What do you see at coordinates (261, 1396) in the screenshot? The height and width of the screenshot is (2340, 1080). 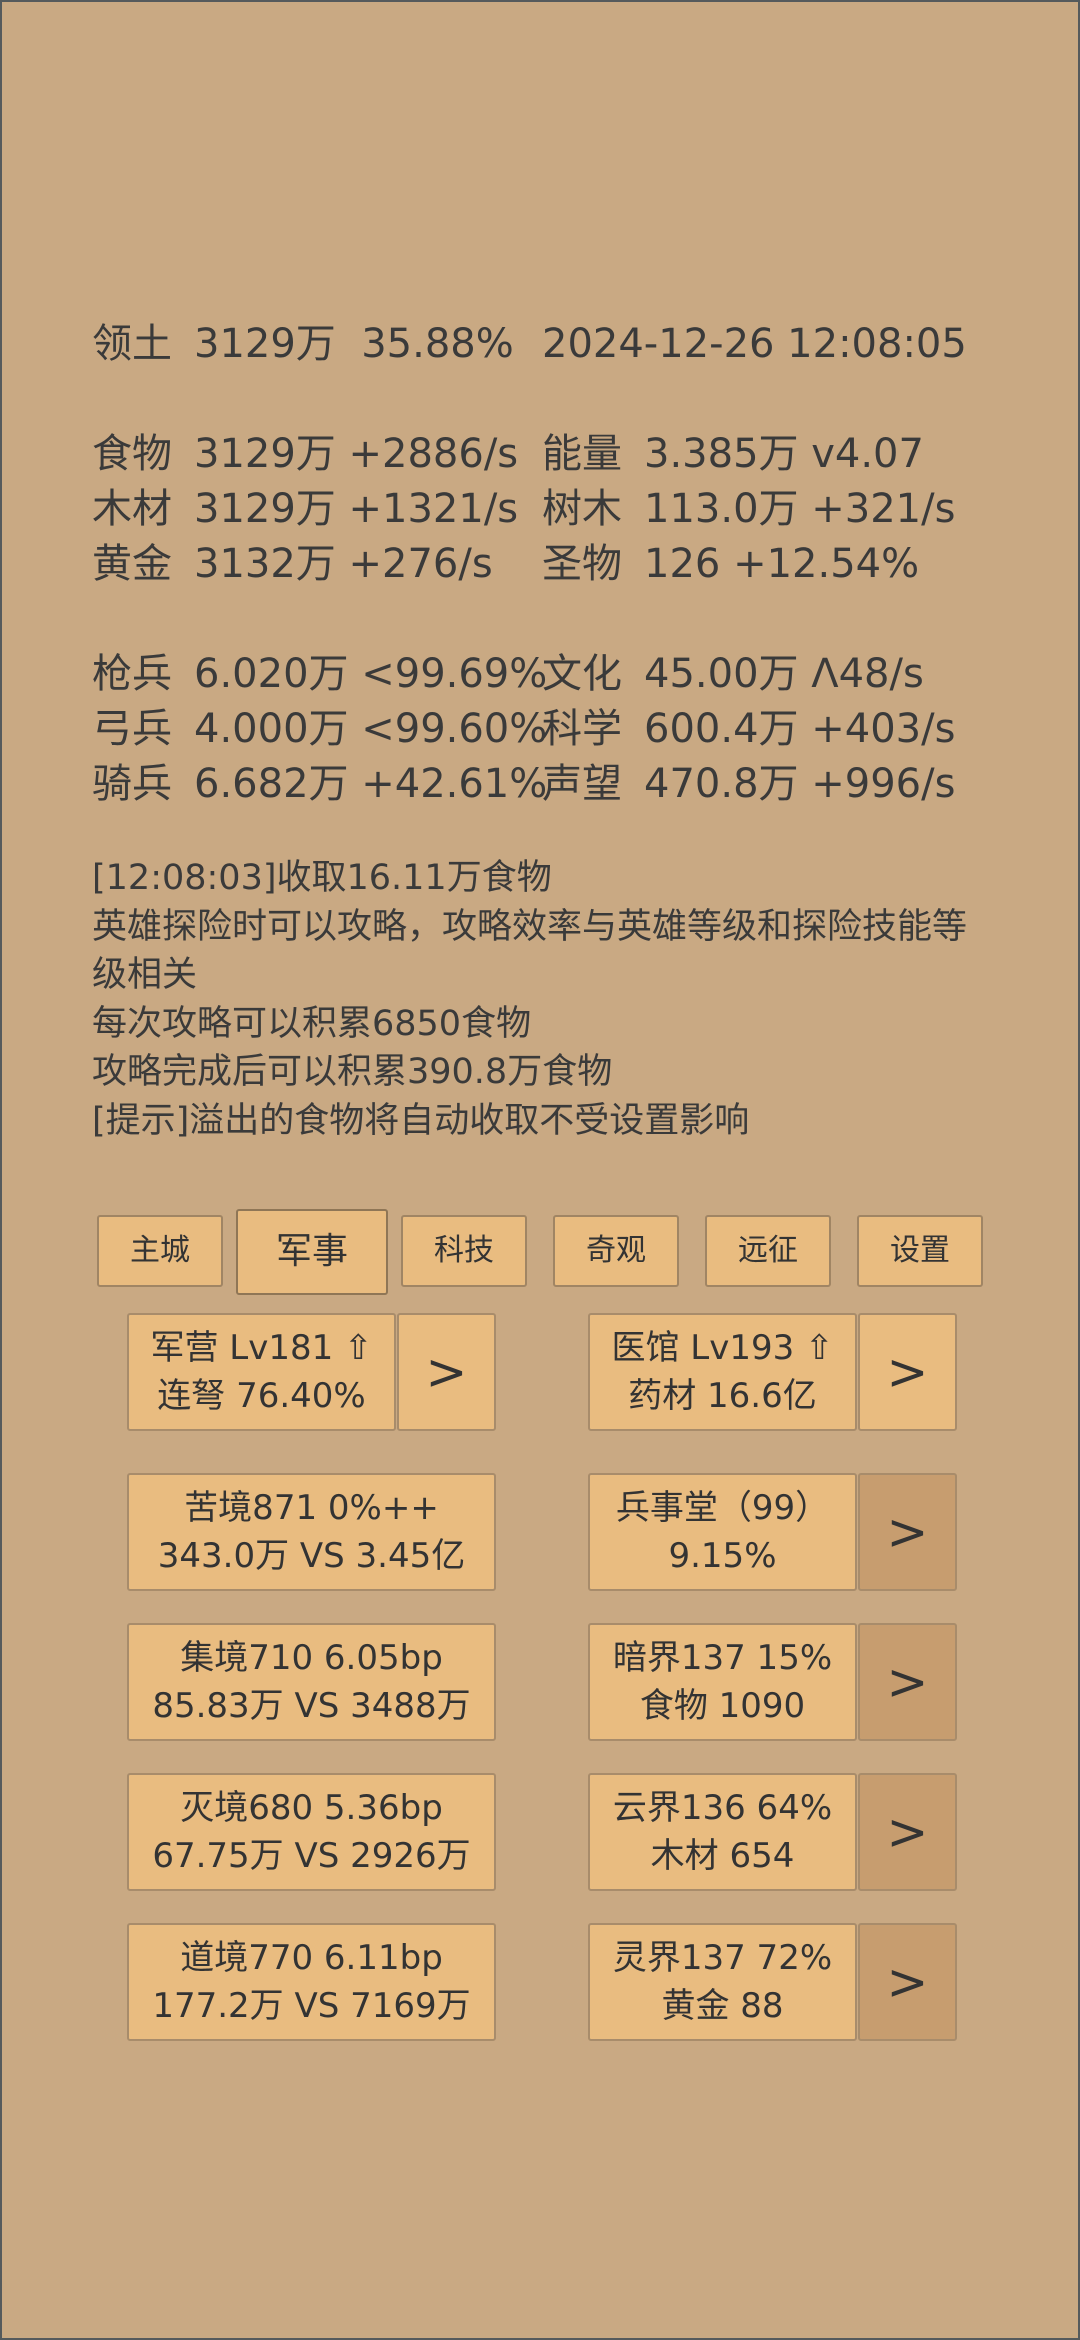 I see `barracks-detail: 连弩 76.40%` at bounding box center [261, 1396].